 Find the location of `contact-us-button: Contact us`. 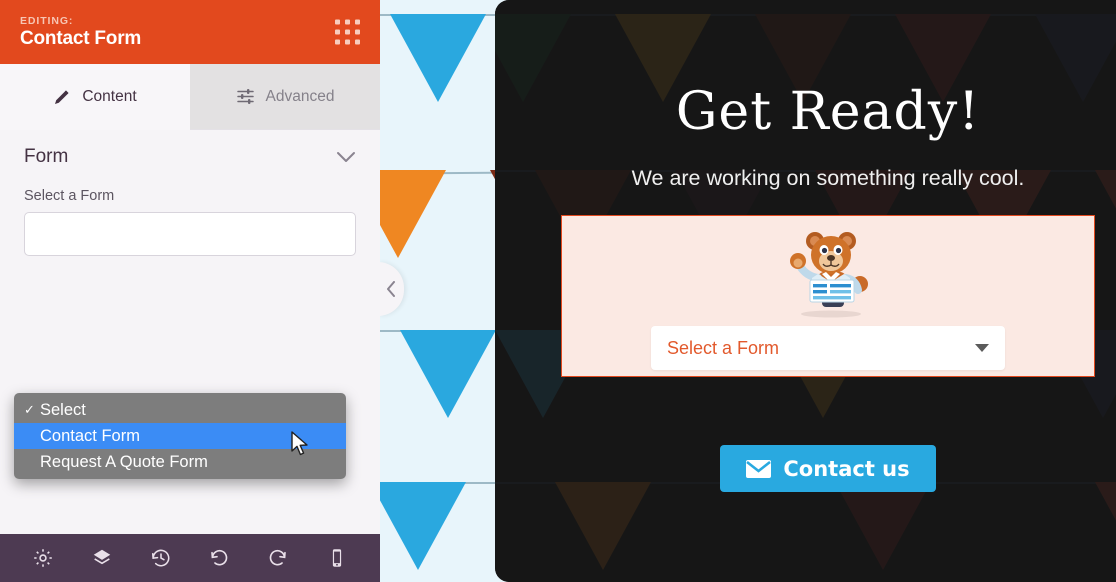

contact-us-button: Contact us is located at coordinates (828, 468).